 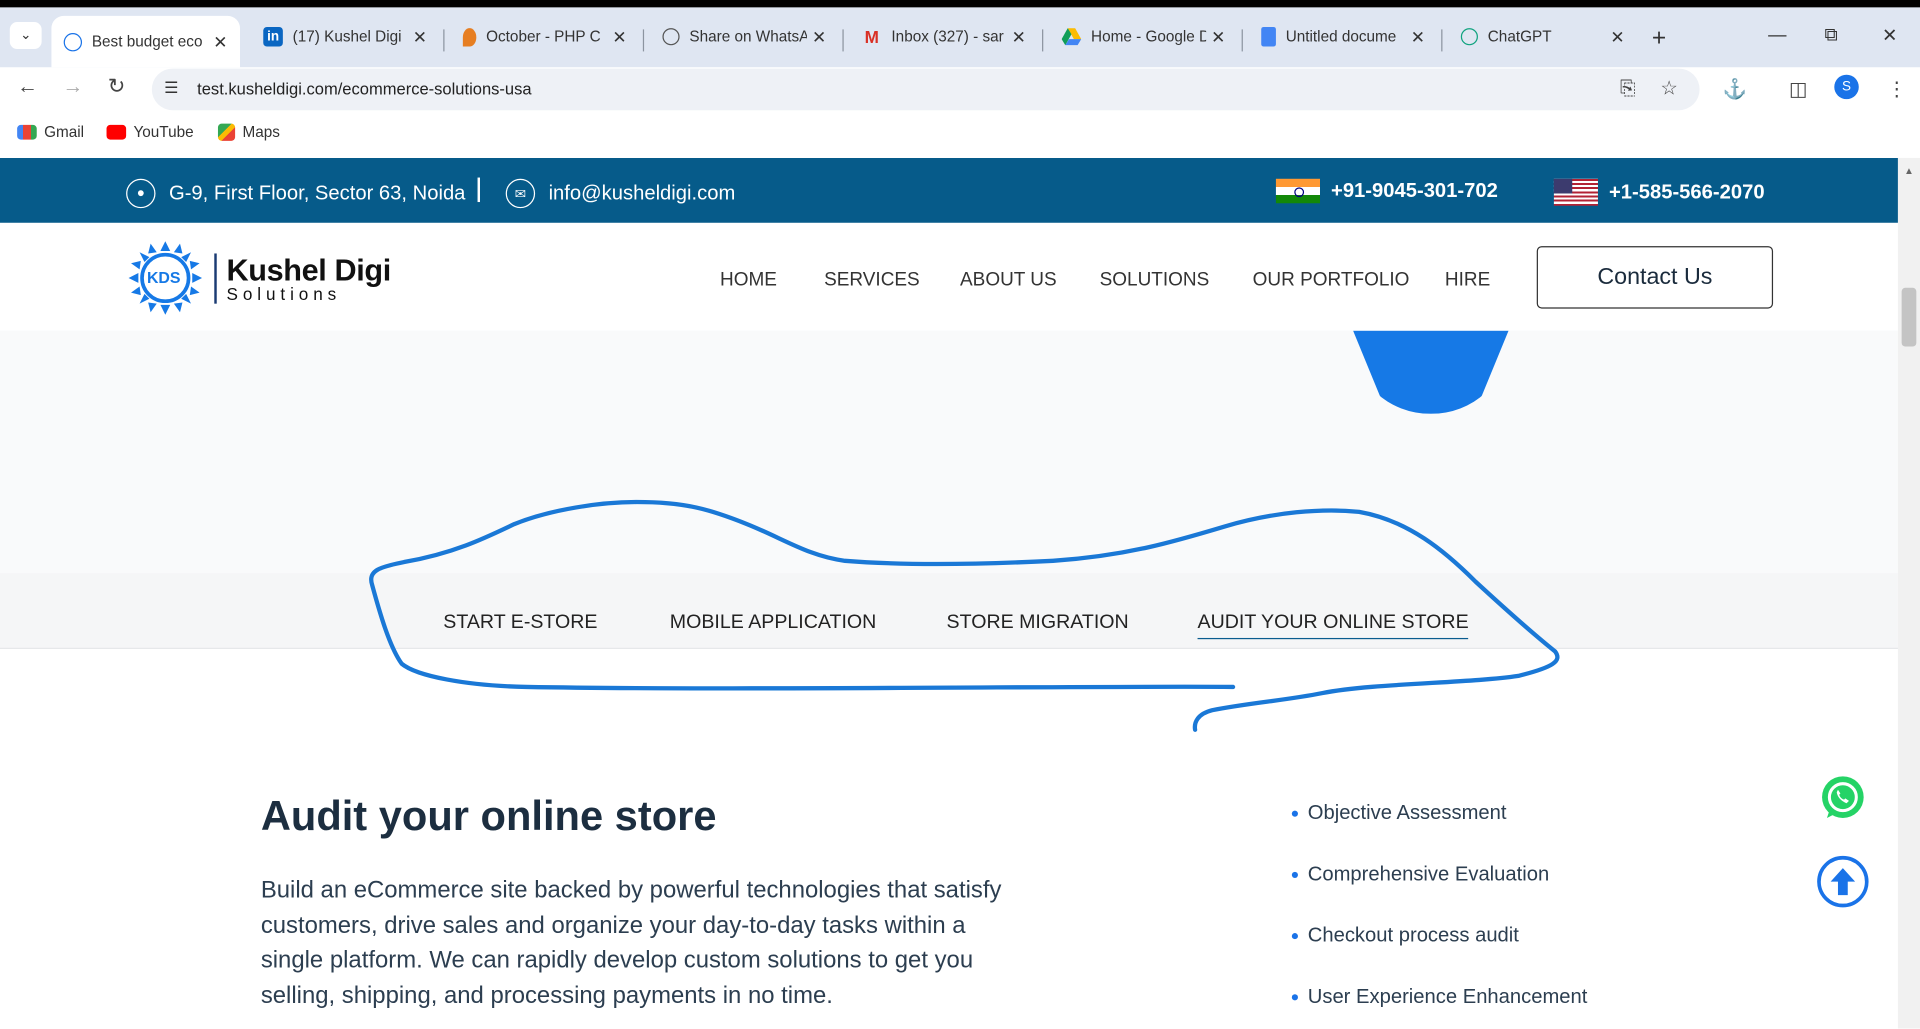 I want to click on minimize-icon: —, so click(x=1777, y=34).